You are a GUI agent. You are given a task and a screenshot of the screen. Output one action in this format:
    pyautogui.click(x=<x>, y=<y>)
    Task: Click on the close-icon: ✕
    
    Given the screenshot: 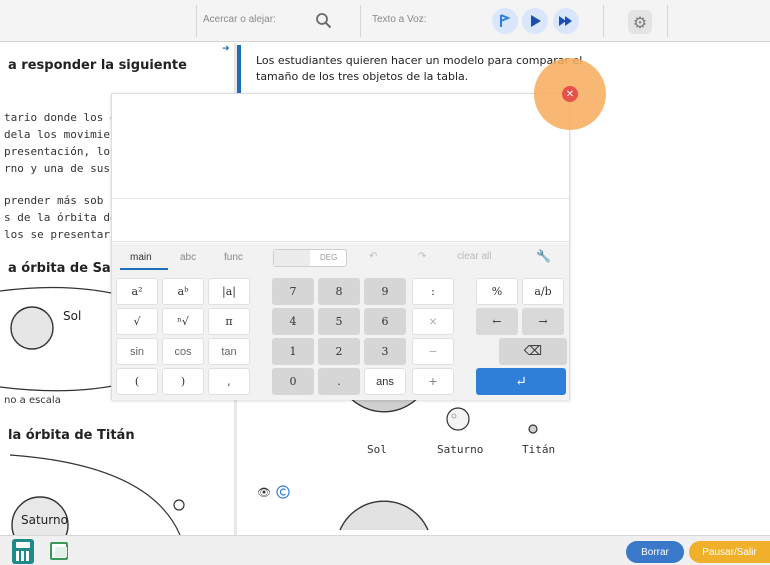 What is the action you would take?
    pyautogui.click(x=570, y=94)
    